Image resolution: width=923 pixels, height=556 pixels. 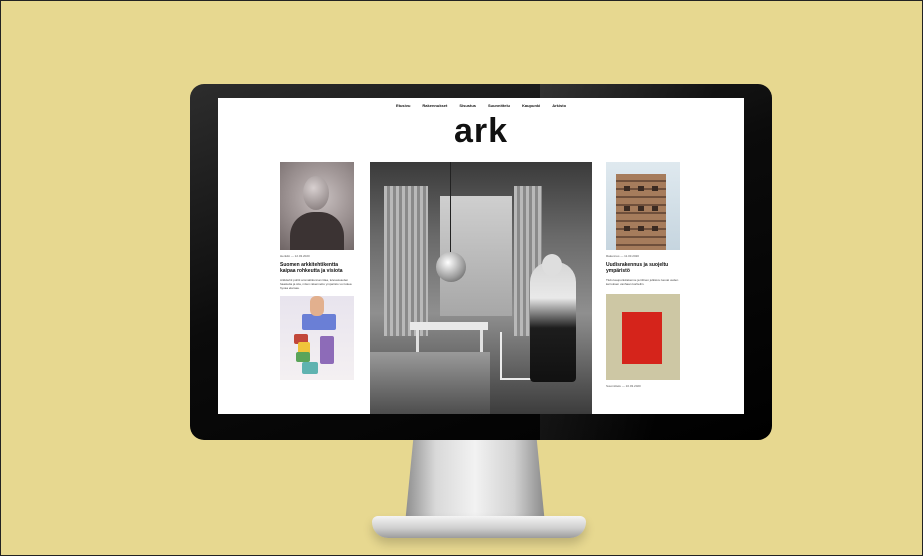 What do you see at coordinates (622, 256) in the screenshot?
I see `article-meta: Rakennus — 11.03.2020` at bounding box center [622, 256].